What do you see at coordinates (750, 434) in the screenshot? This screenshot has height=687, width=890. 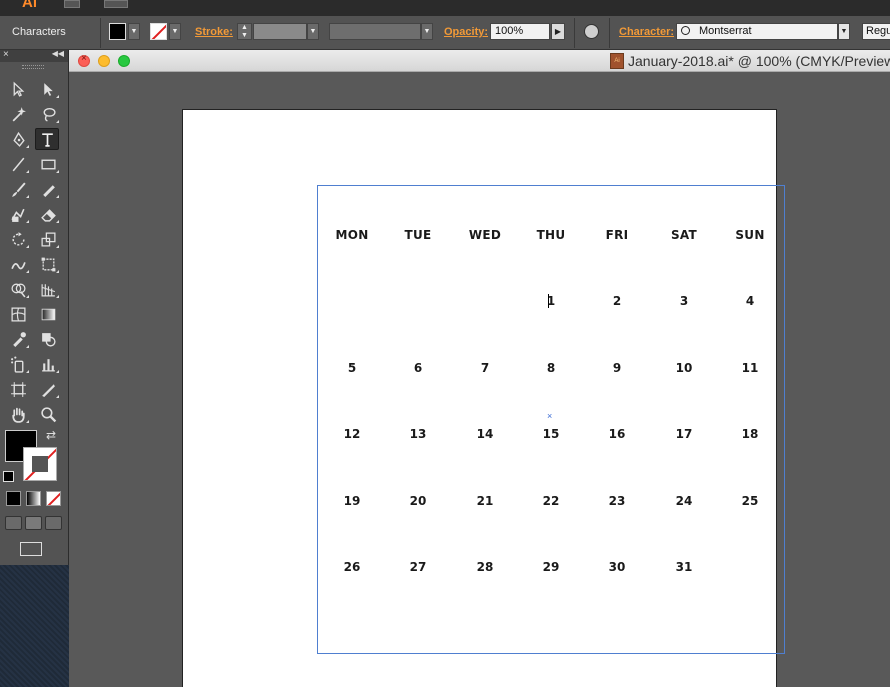 I see `calendar-day-cell: 18` at bounding box center [750, 434].